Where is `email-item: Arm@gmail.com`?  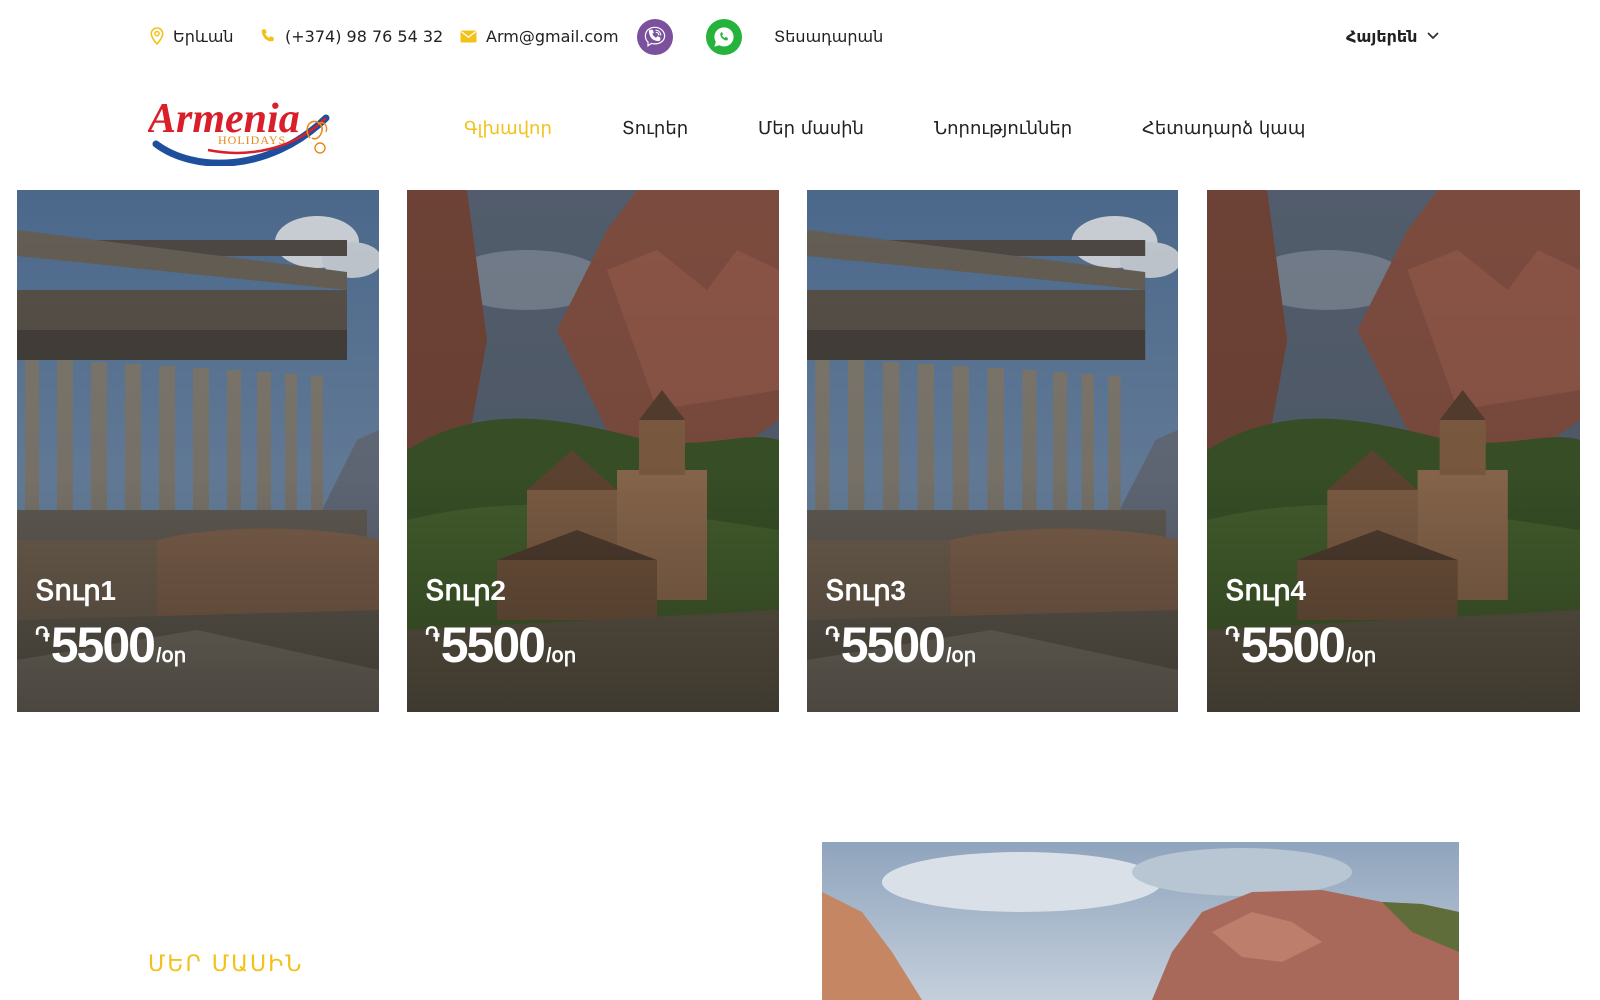
email-item: Arm@gmail.com is located at coordinates (539, 36).